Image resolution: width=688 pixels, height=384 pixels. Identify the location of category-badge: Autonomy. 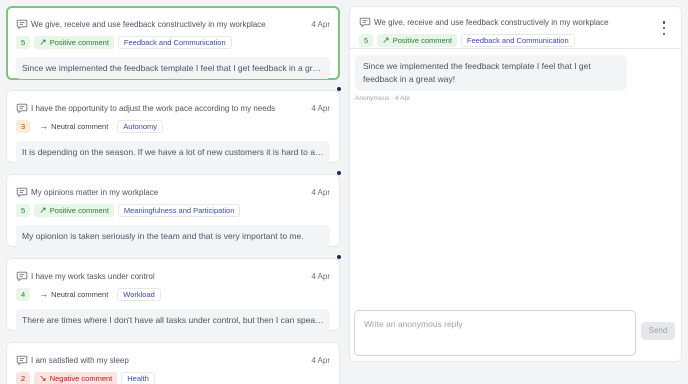
(140, 126).